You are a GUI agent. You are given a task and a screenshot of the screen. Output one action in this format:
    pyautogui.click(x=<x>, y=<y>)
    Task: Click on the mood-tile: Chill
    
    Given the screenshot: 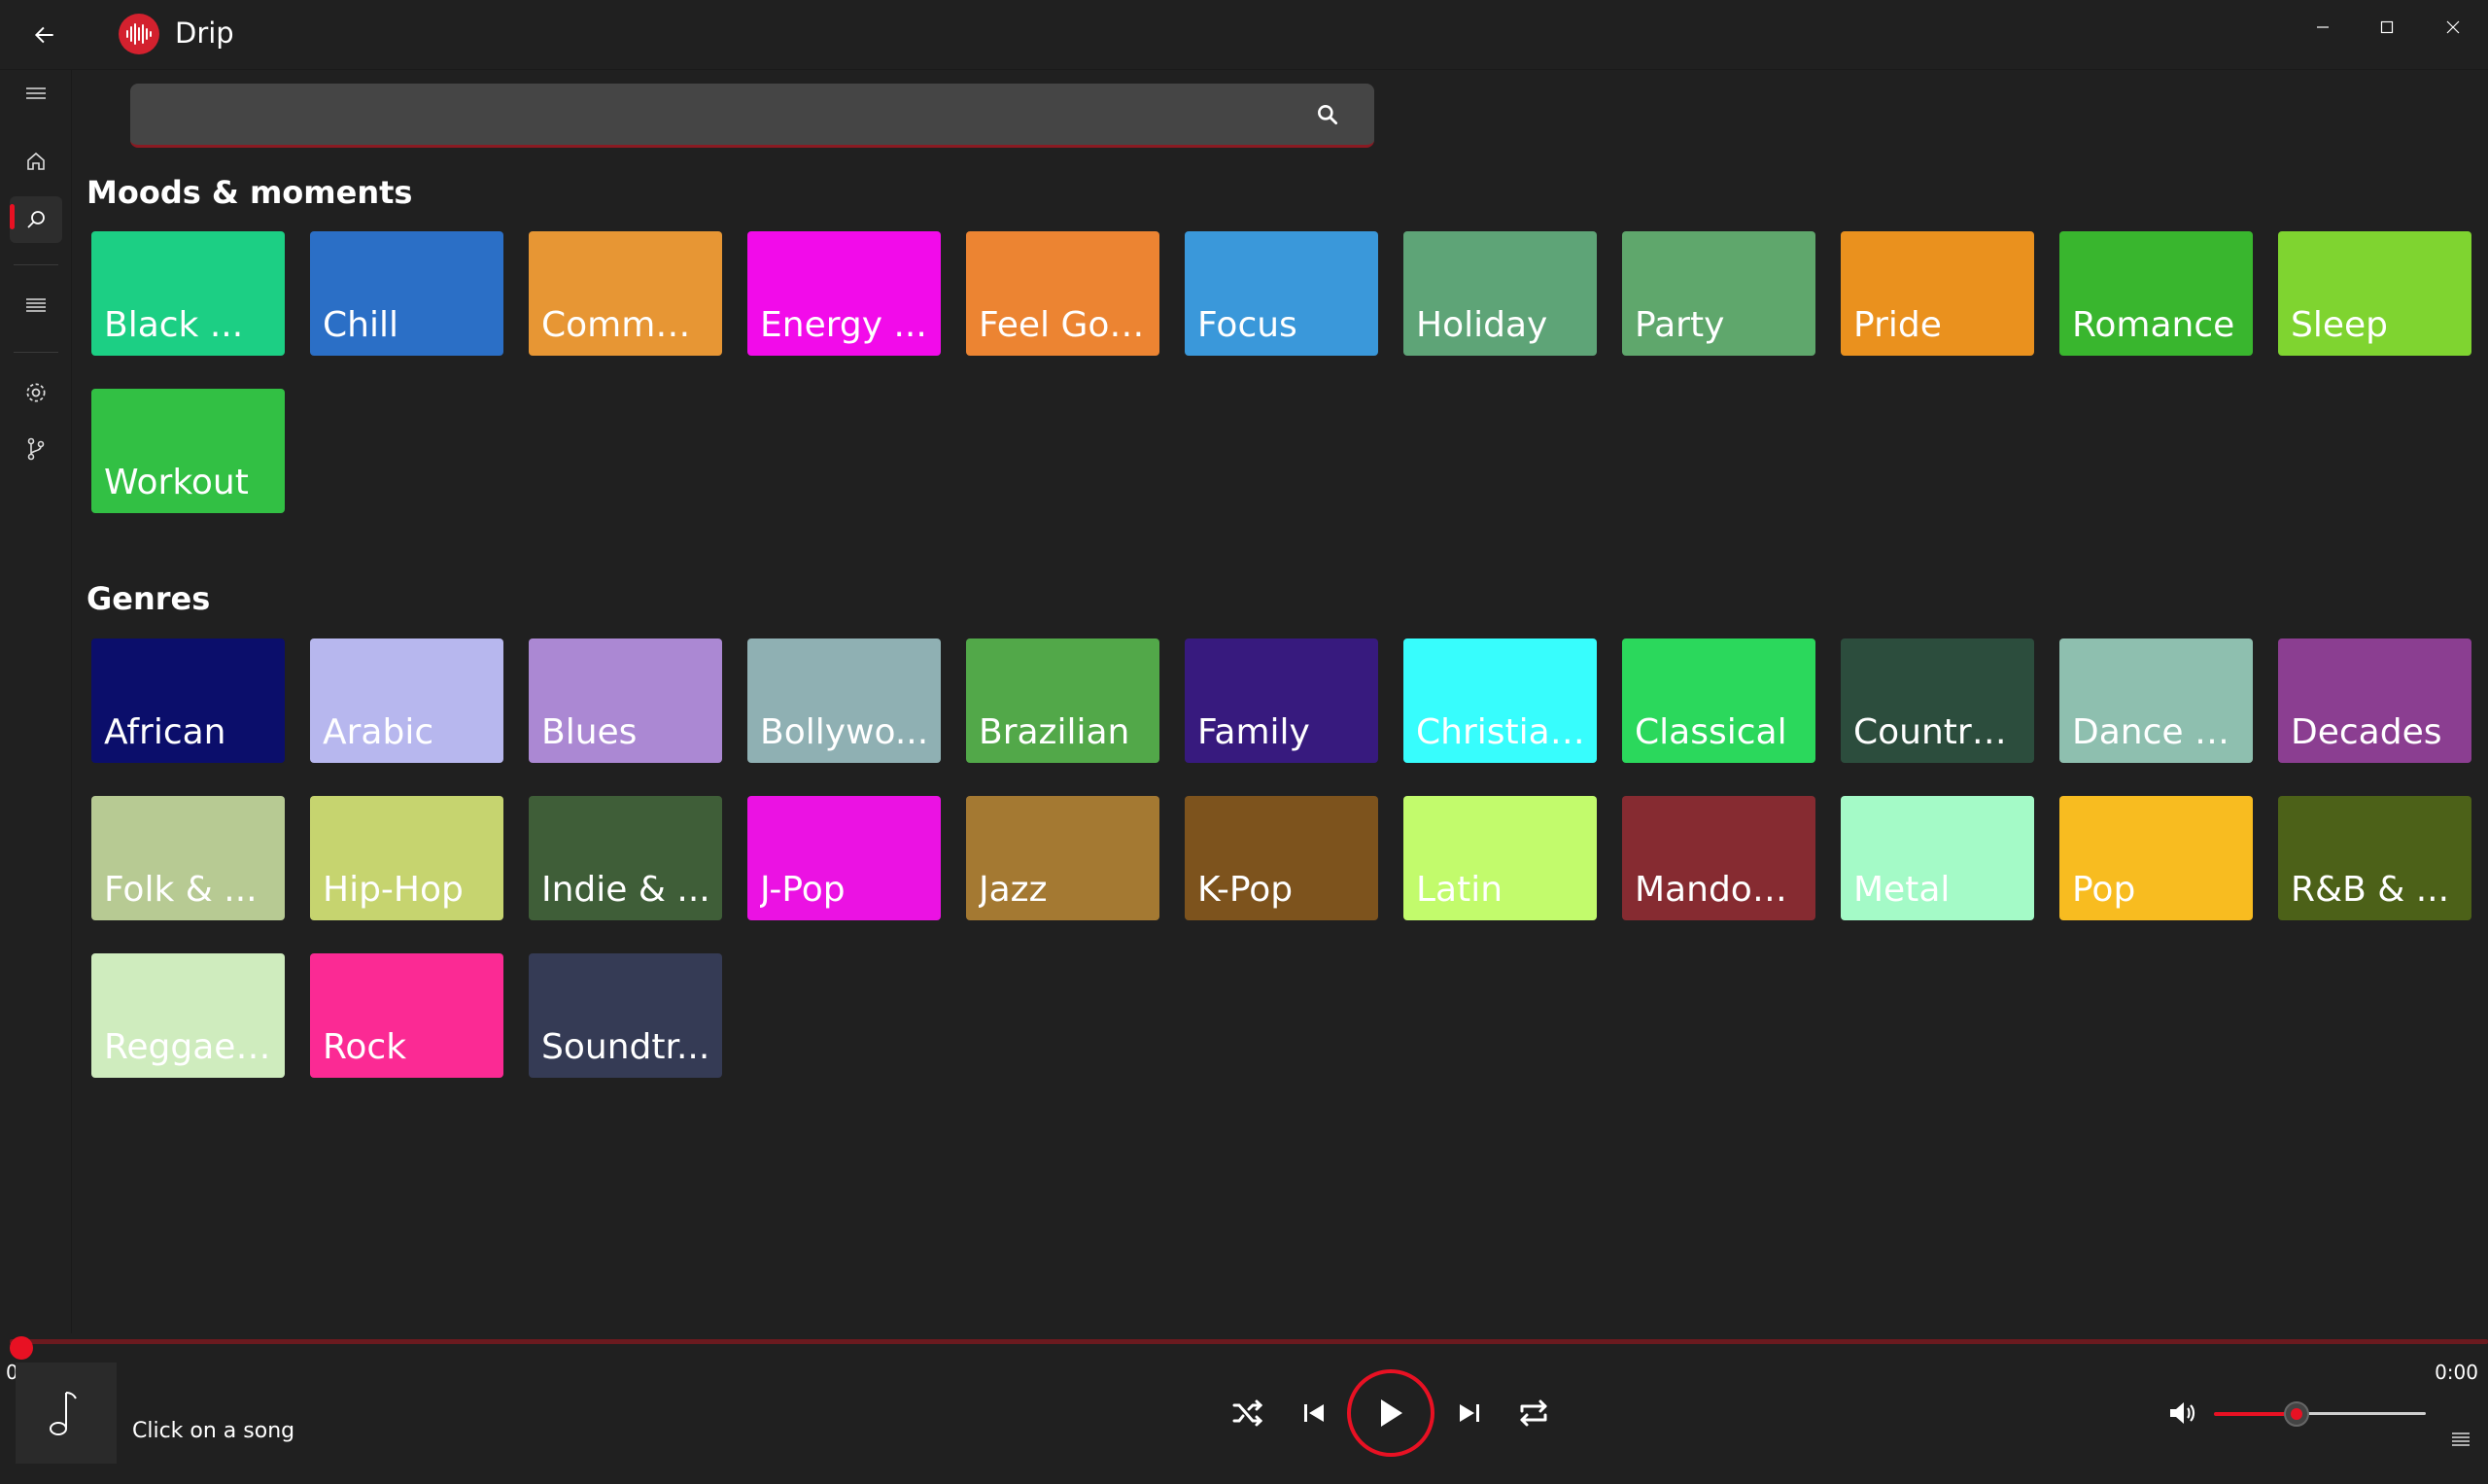 What is the action you would take?
    pyautogui.click(x=406, y=293)
    